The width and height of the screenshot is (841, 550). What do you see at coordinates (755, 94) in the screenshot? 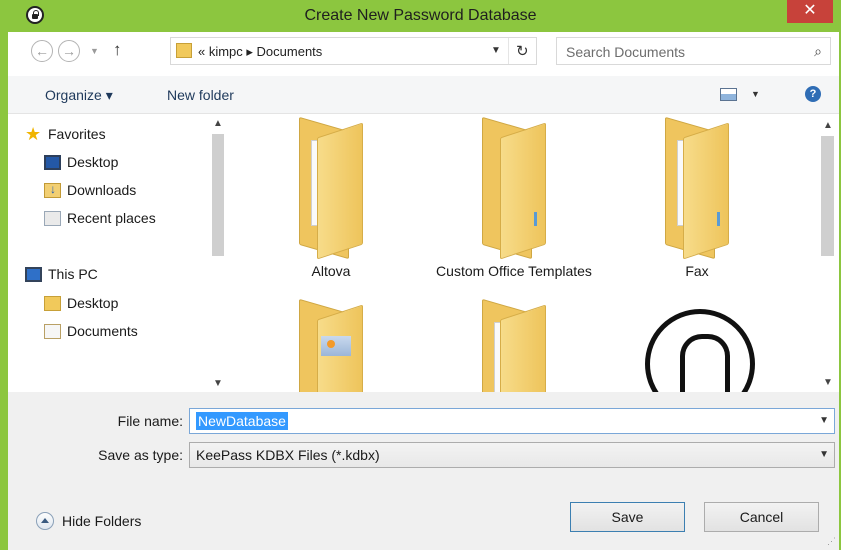
I see `view-dropdown-icon: ▼` at bounding box center [755, 94].